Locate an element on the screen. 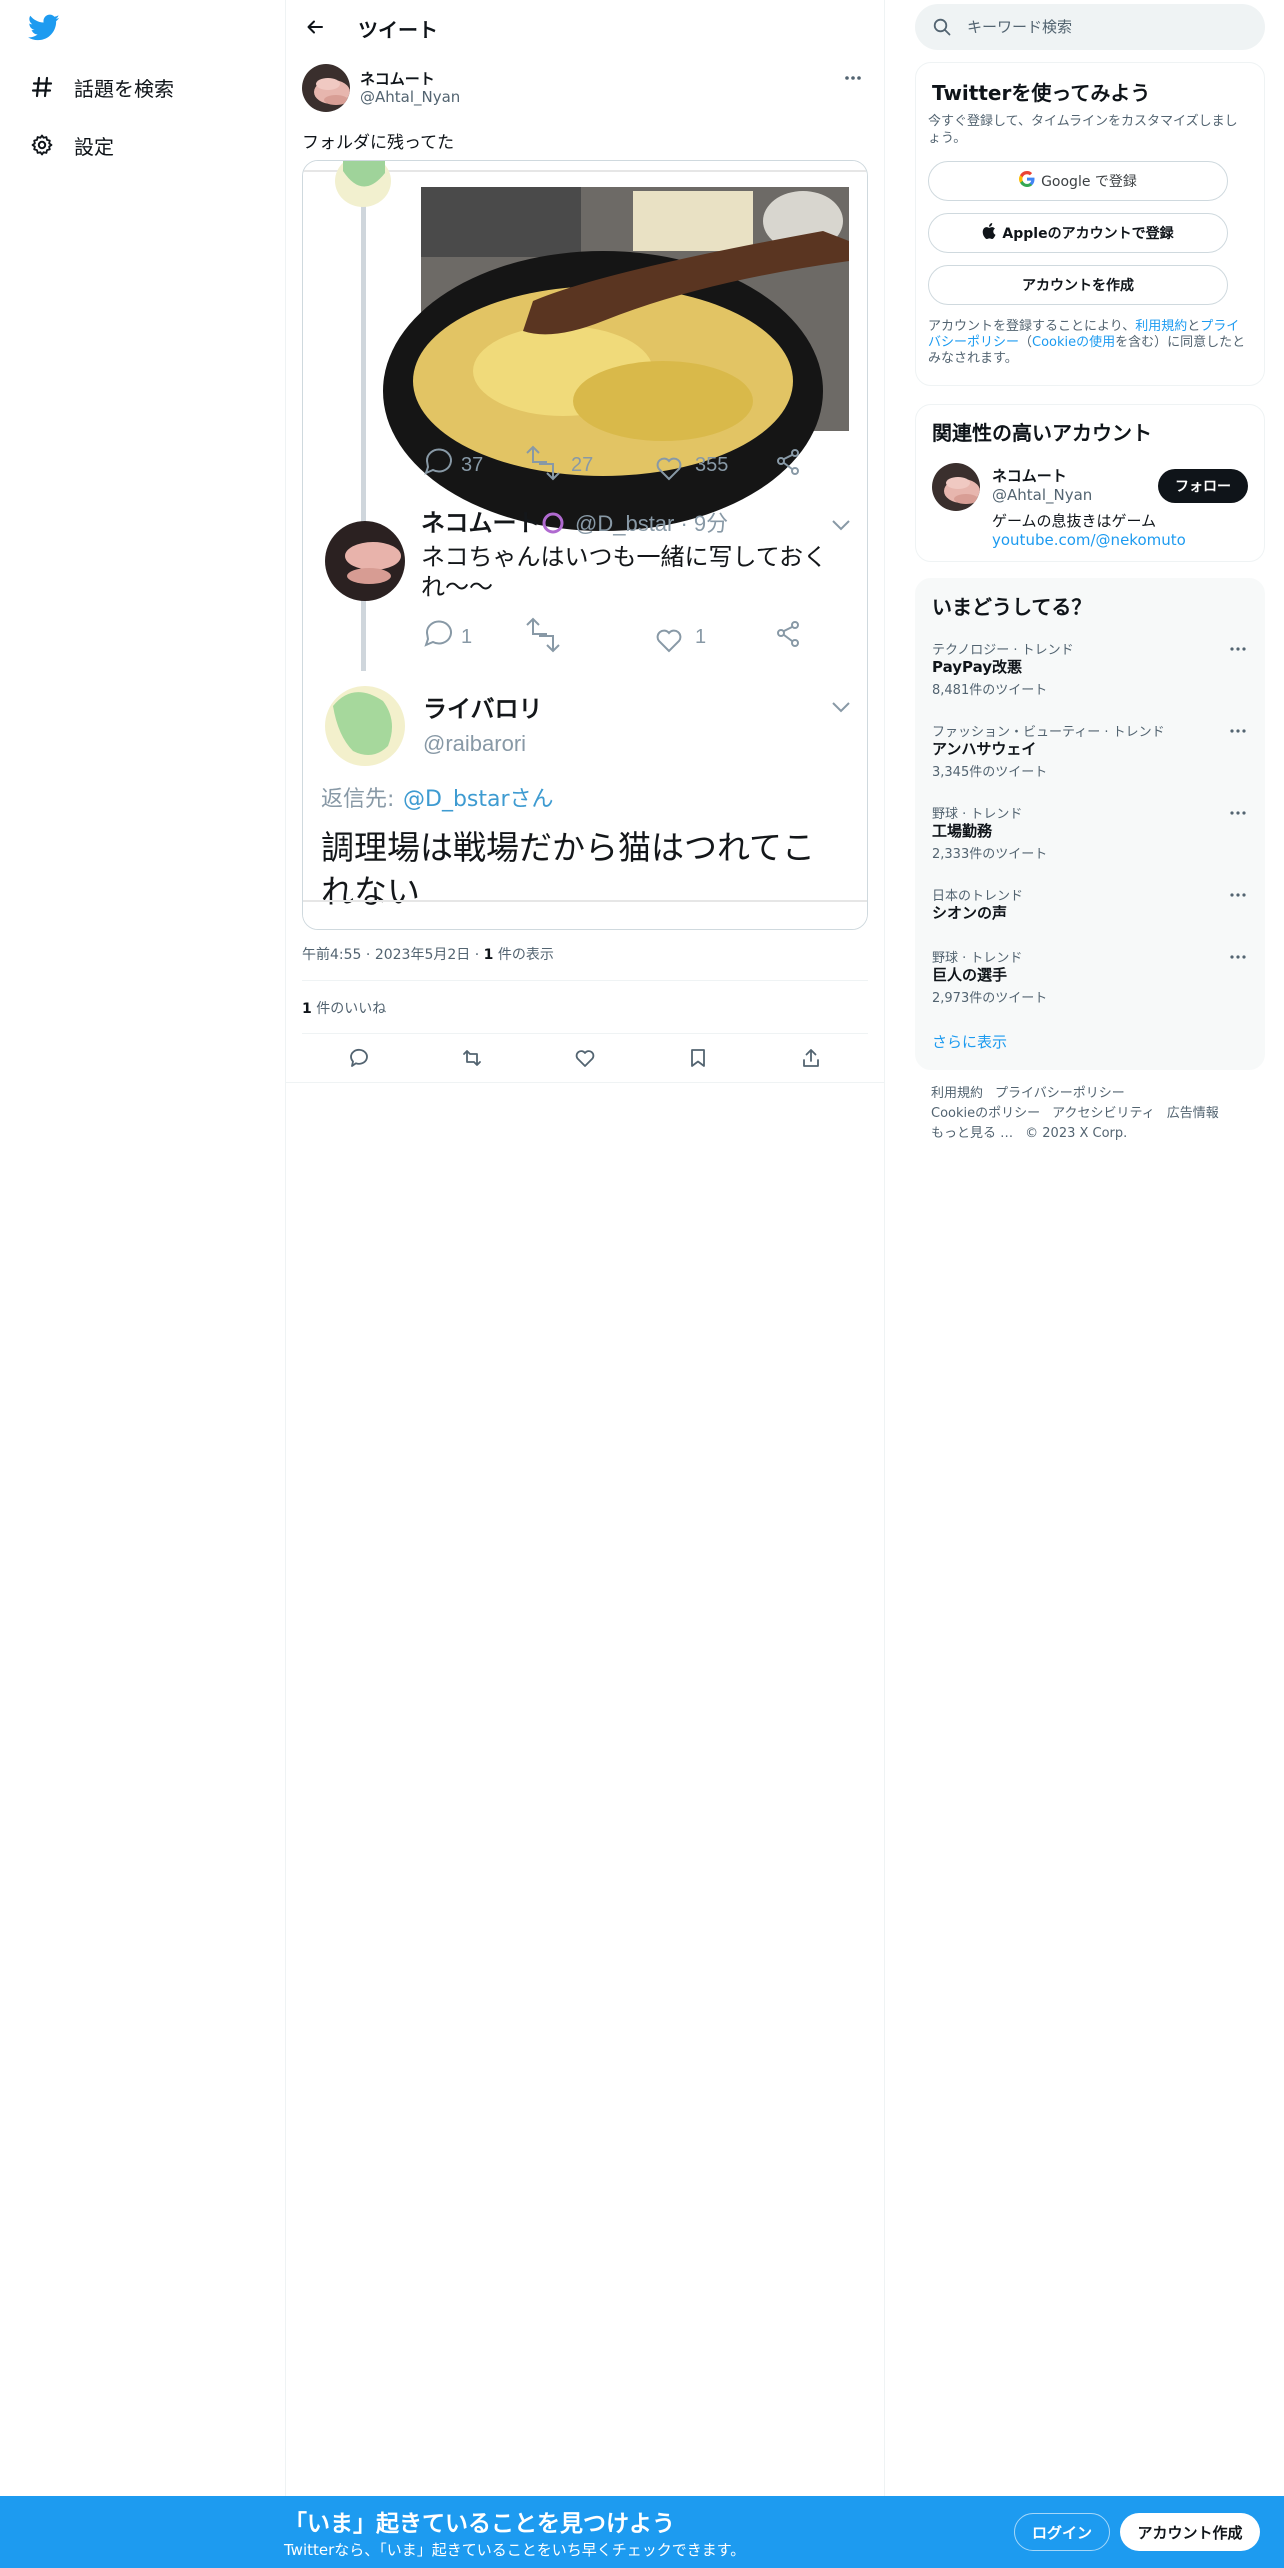 This screenshot has width=1284, height=2568. screenshot-post1-likes: 355 is located at coordinates (711, 465).